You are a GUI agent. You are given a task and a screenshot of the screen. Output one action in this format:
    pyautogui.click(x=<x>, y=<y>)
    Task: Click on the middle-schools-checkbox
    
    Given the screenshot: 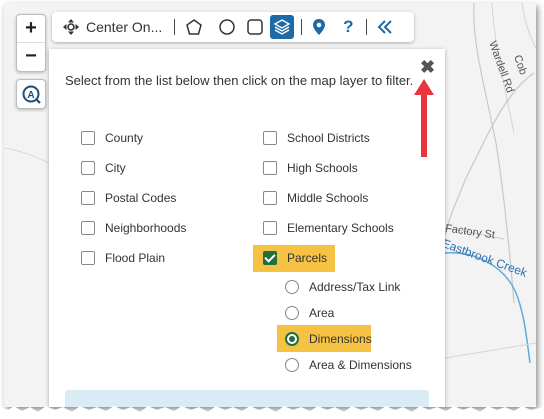 What is the action you would take?
    pyautogui.click(x=270, y=198)
    